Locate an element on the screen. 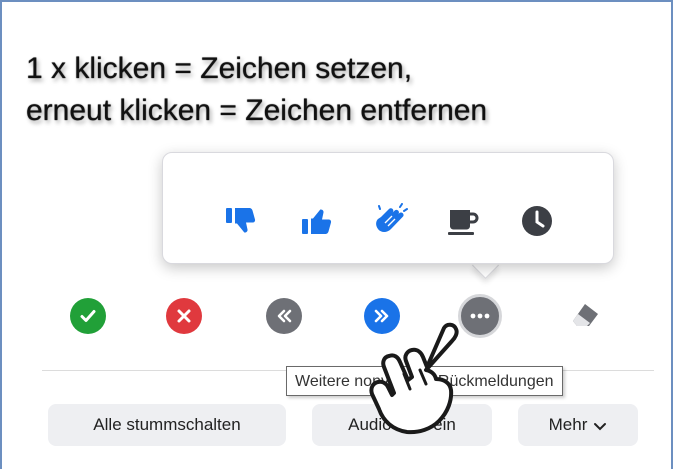 This screenshot has height=469, width=677. no-x-icon is located at coordinates (184, 316).